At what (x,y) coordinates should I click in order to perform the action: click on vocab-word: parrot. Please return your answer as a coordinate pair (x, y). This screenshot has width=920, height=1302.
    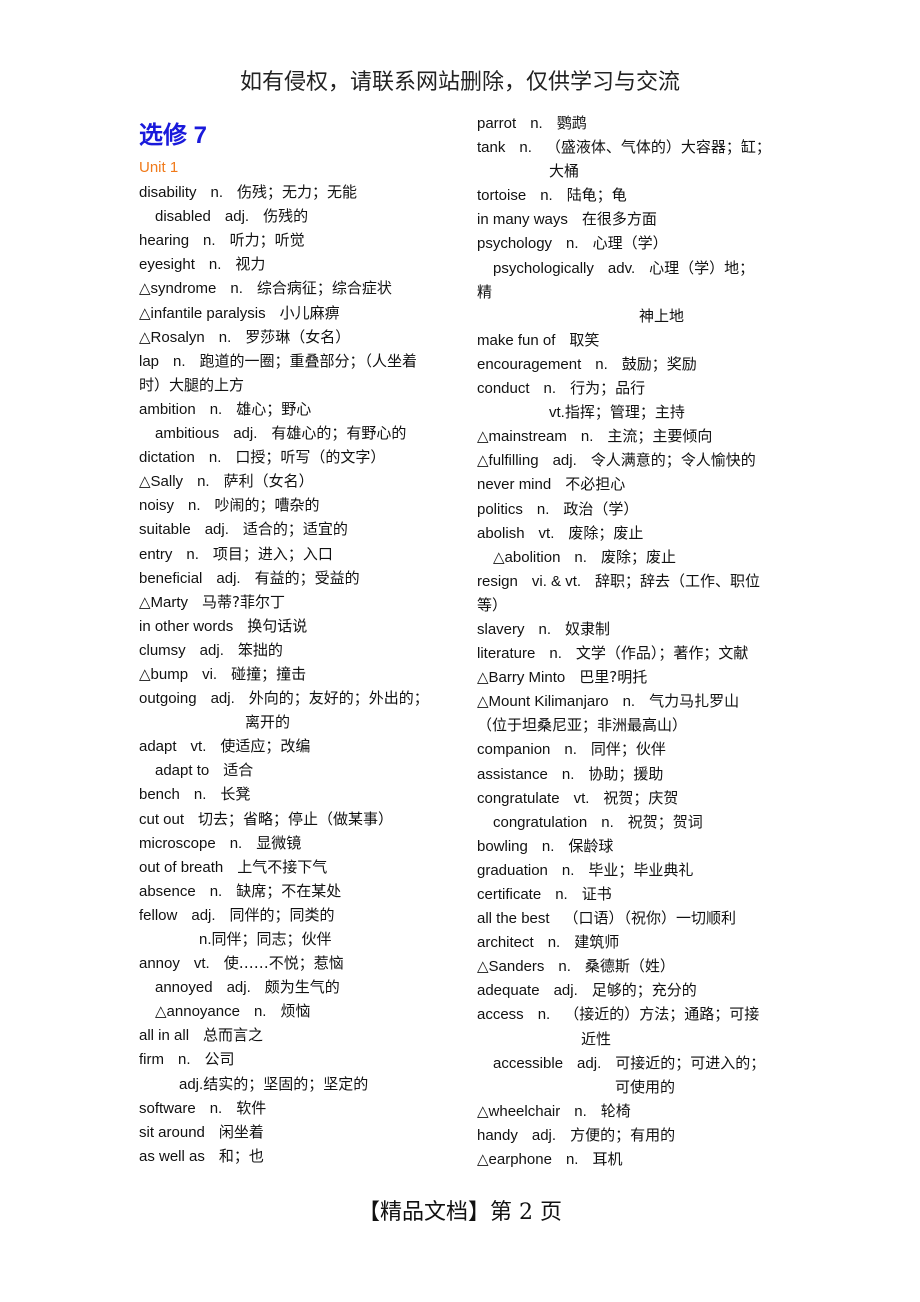
    Looking at the image, I should click on (497, 123).